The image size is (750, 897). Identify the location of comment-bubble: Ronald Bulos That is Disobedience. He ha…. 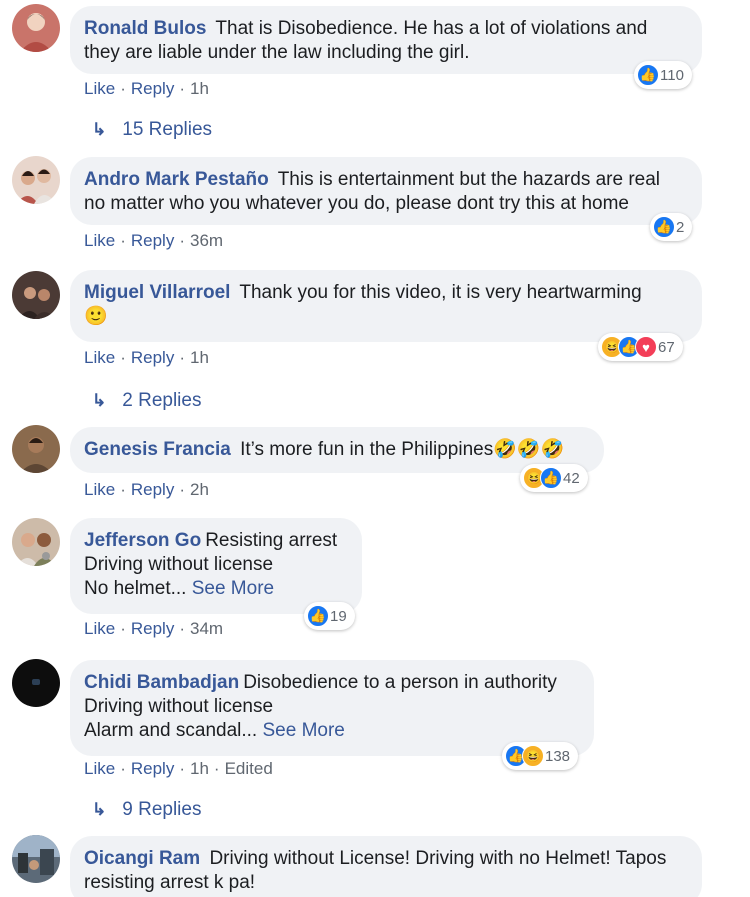
(386, 40).